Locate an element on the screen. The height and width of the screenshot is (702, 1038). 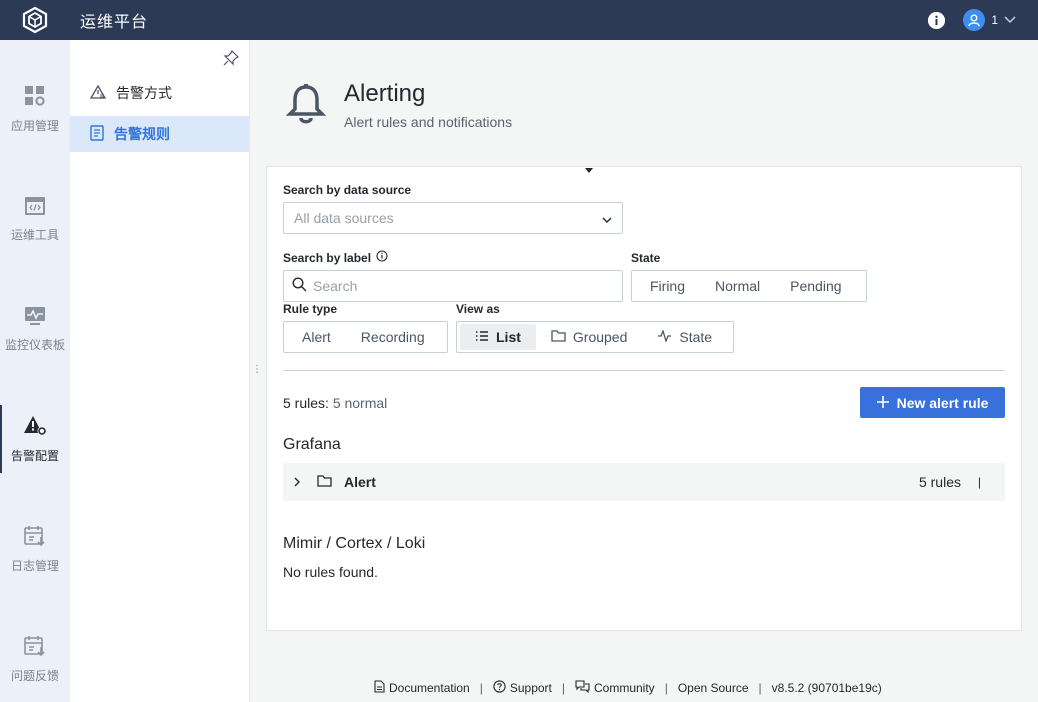
rail-label: 监控仪表板 is located at coordinates (34, 344).